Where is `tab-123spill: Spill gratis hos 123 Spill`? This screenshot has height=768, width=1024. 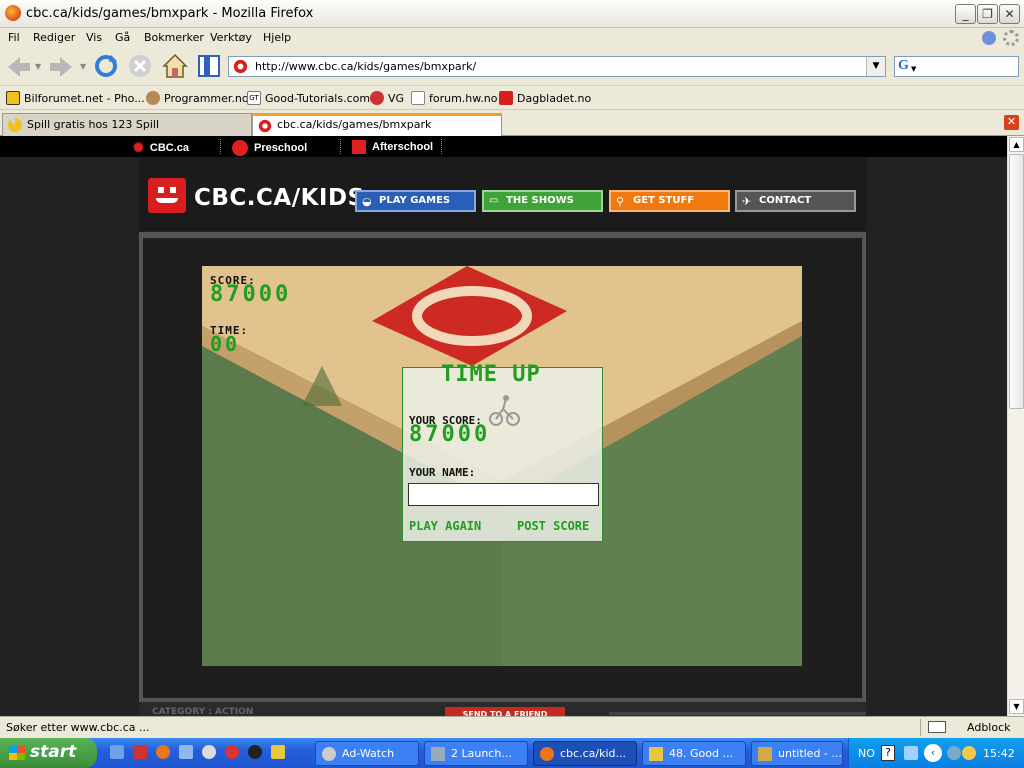 tab-123spill: Spill gratis hos 123 Spill is located at coordinates (127, 124).